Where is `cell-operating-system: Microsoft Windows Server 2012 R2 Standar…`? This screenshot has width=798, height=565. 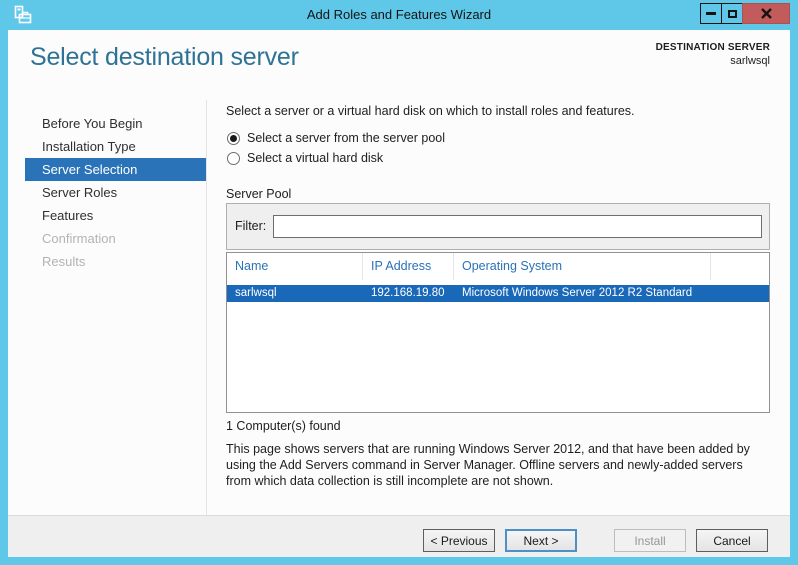
cell-operating-system: Microsoft Windows Server 2012 R2 Standar… is located at coordinates (577, 293).